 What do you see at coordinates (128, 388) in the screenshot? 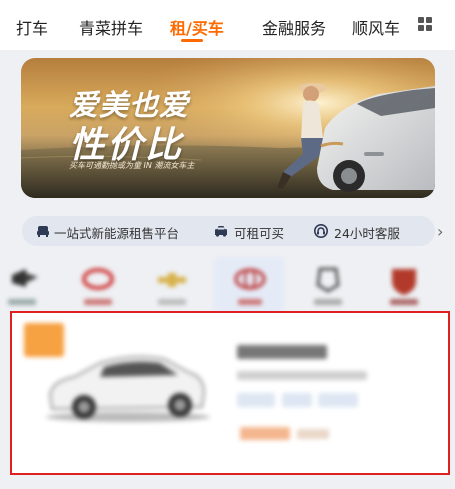
I see `car-thumbnail` at bounding box center [128, 388].